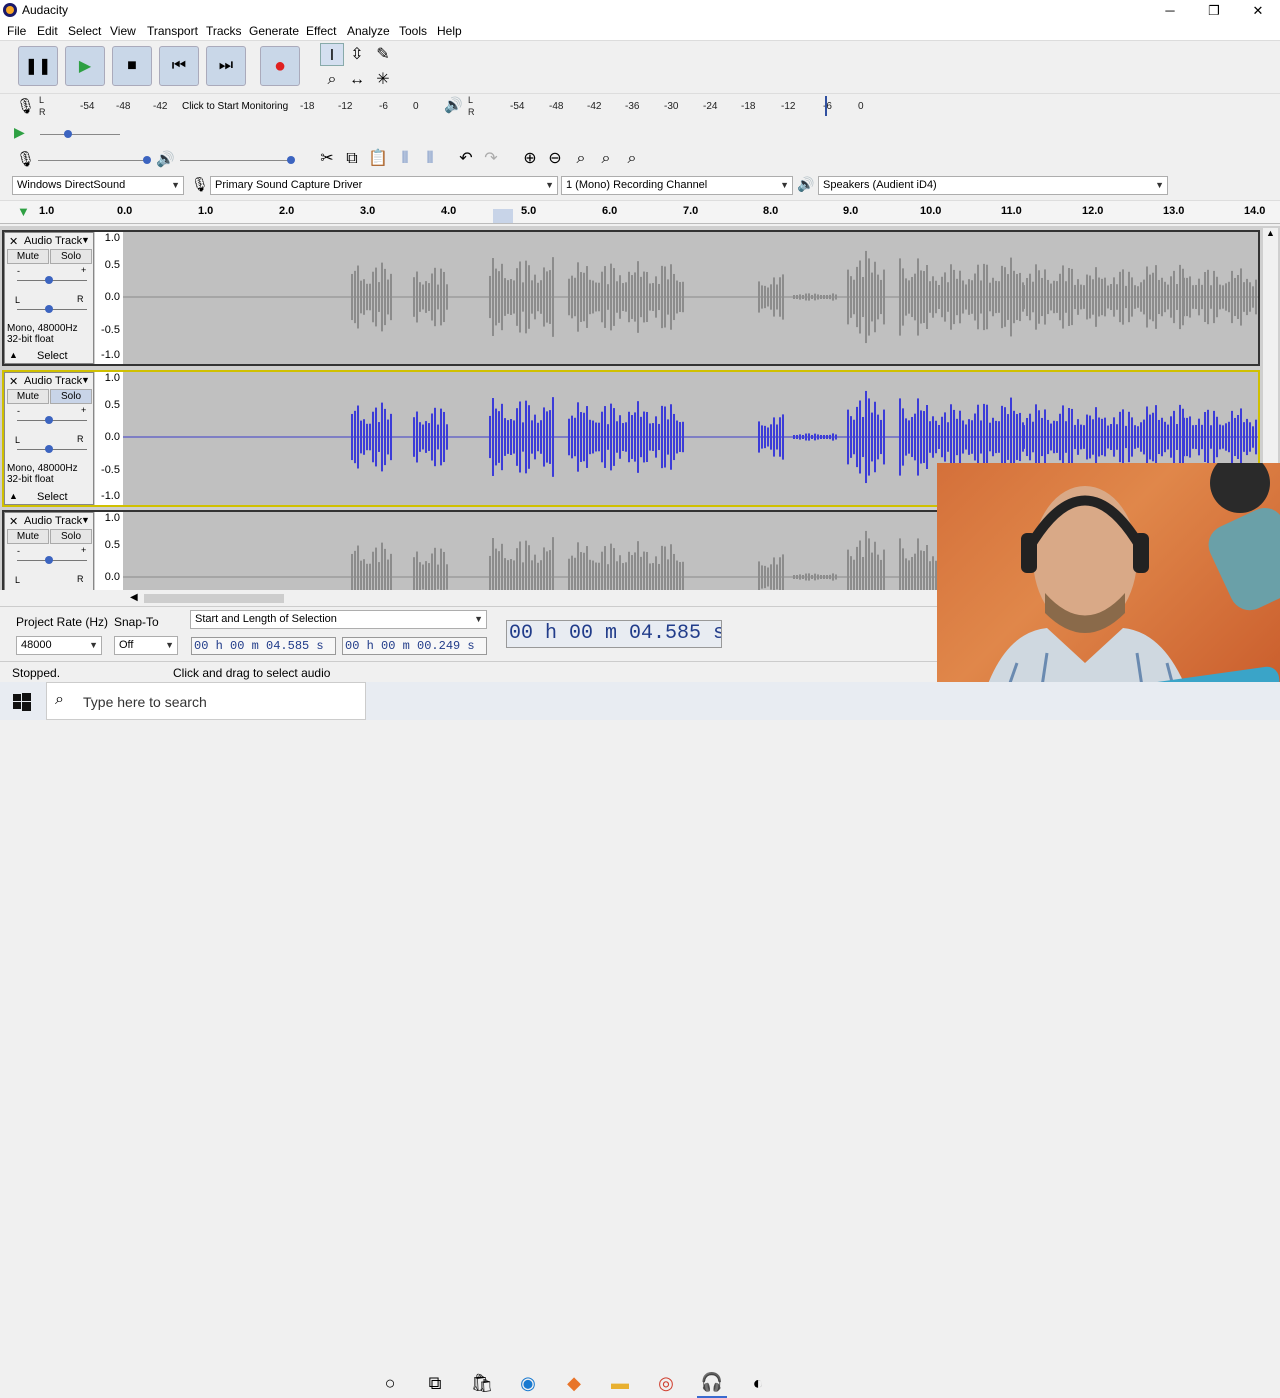 This screenshot has width=1280, height=1398. What do you see at coordinates (606, 158) in the screenshot?
I see `fit-project-icon: ⌕` at bounding box center [606, 158].